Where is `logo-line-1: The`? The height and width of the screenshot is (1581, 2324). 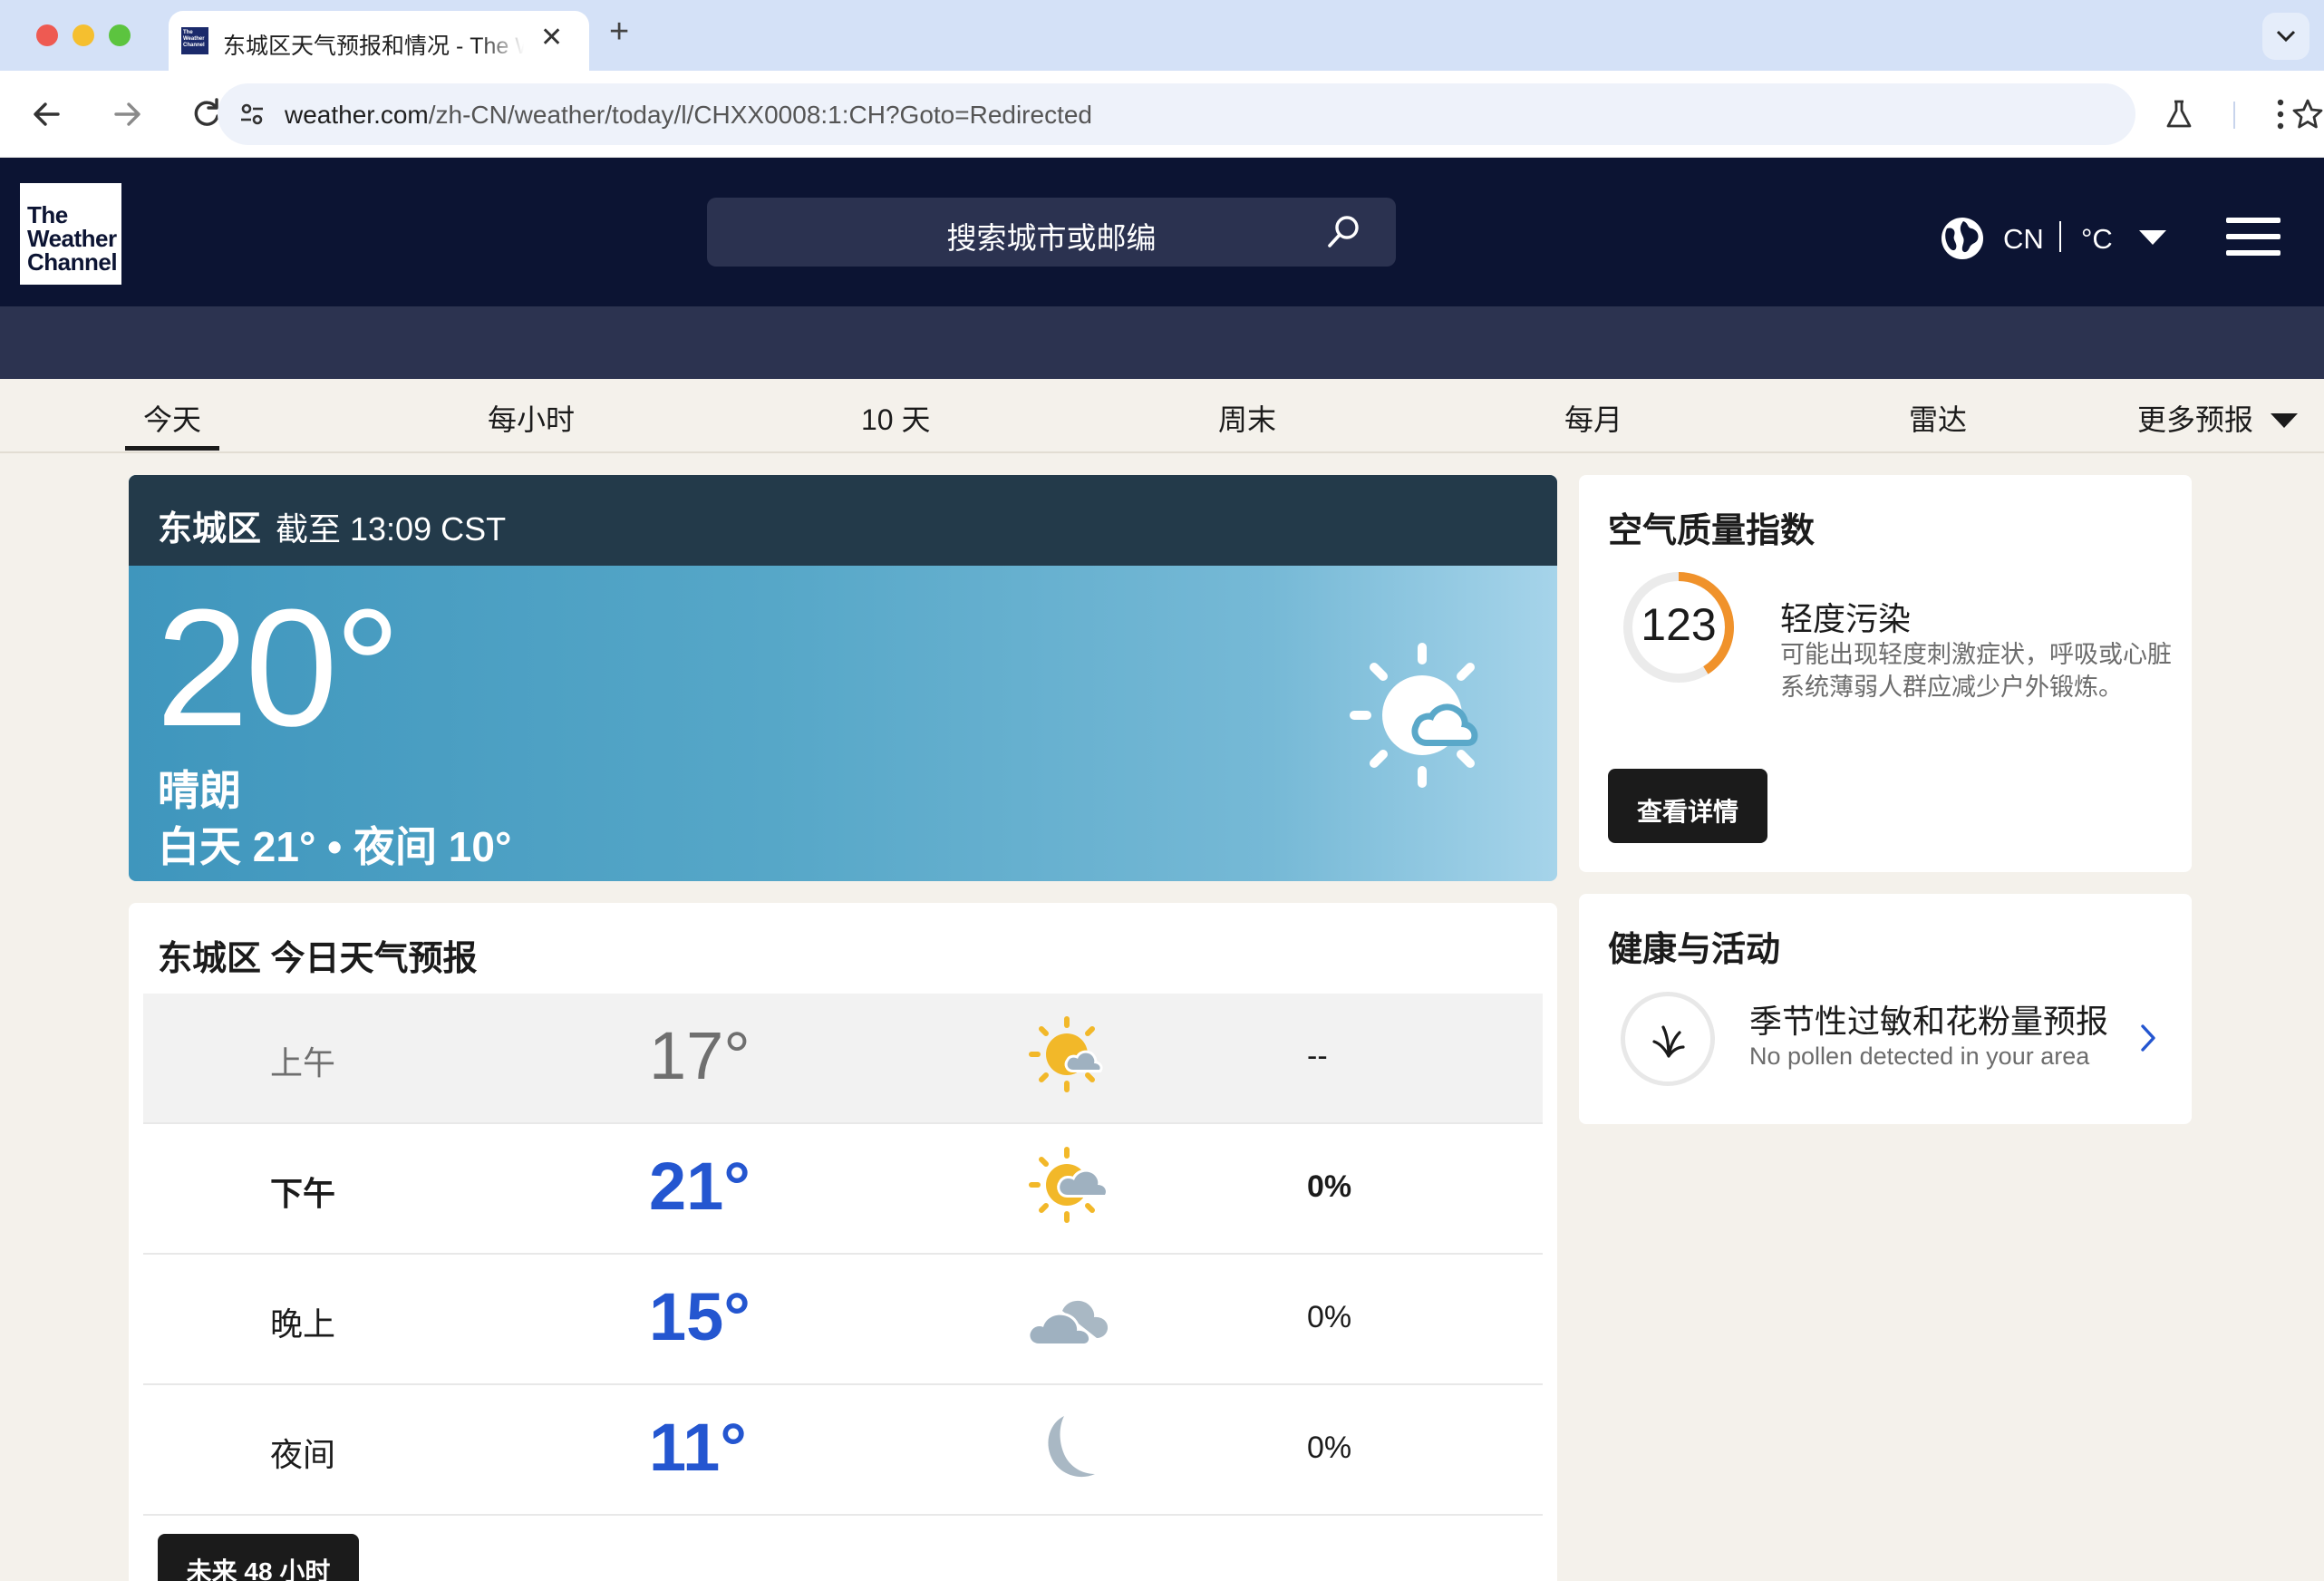 logo-line-1: The is located at coordinates (47, 214).